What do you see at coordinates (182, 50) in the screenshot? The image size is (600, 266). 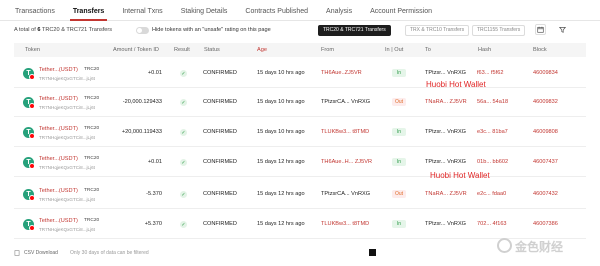 I see `col-result: Result` at bounding box center [182, 50].